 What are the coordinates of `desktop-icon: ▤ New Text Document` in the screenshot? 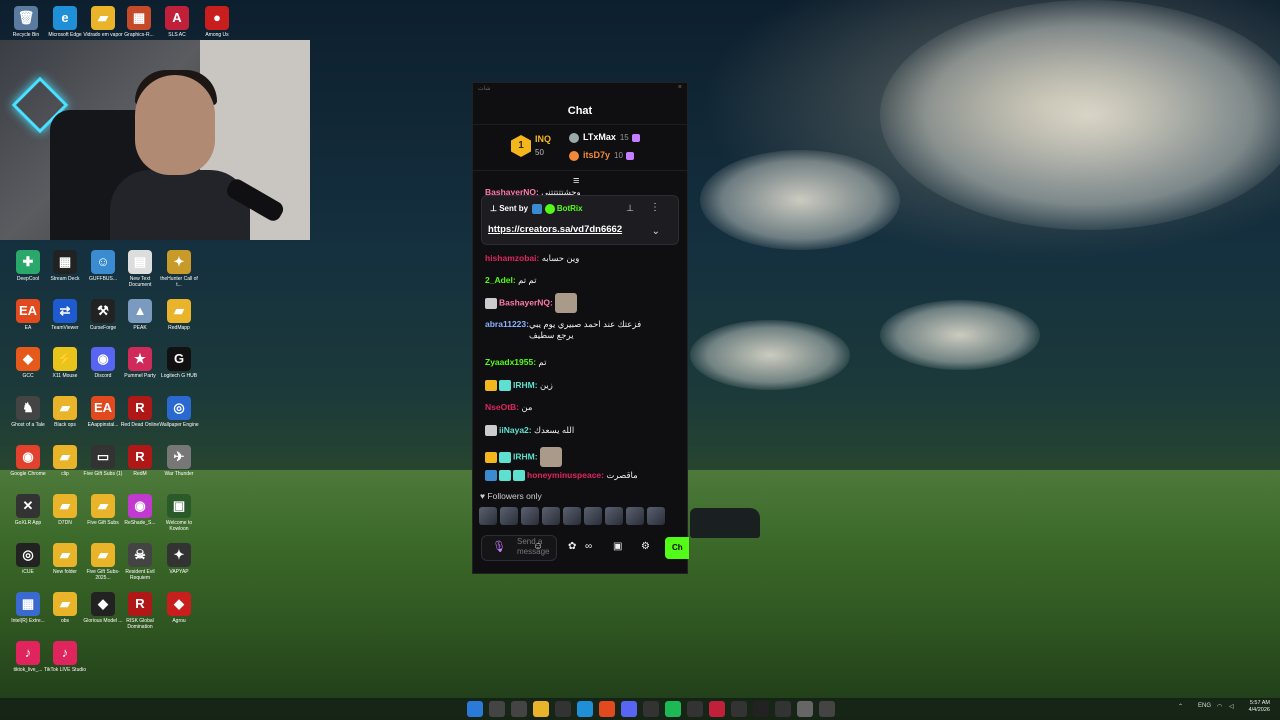 It's located at (140, 269).